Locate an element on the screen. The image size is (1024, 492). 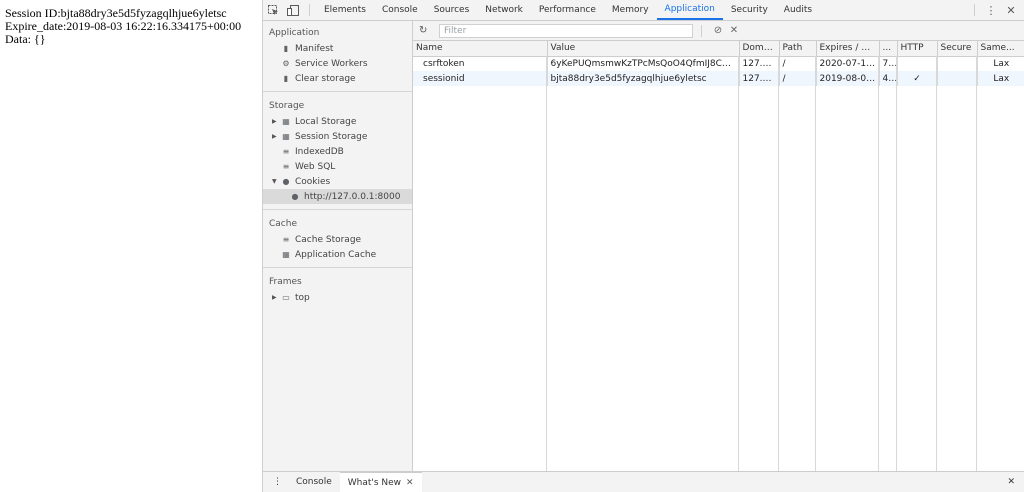
sidebar-item-label: Application Cache is located at coordinates (336, 254).